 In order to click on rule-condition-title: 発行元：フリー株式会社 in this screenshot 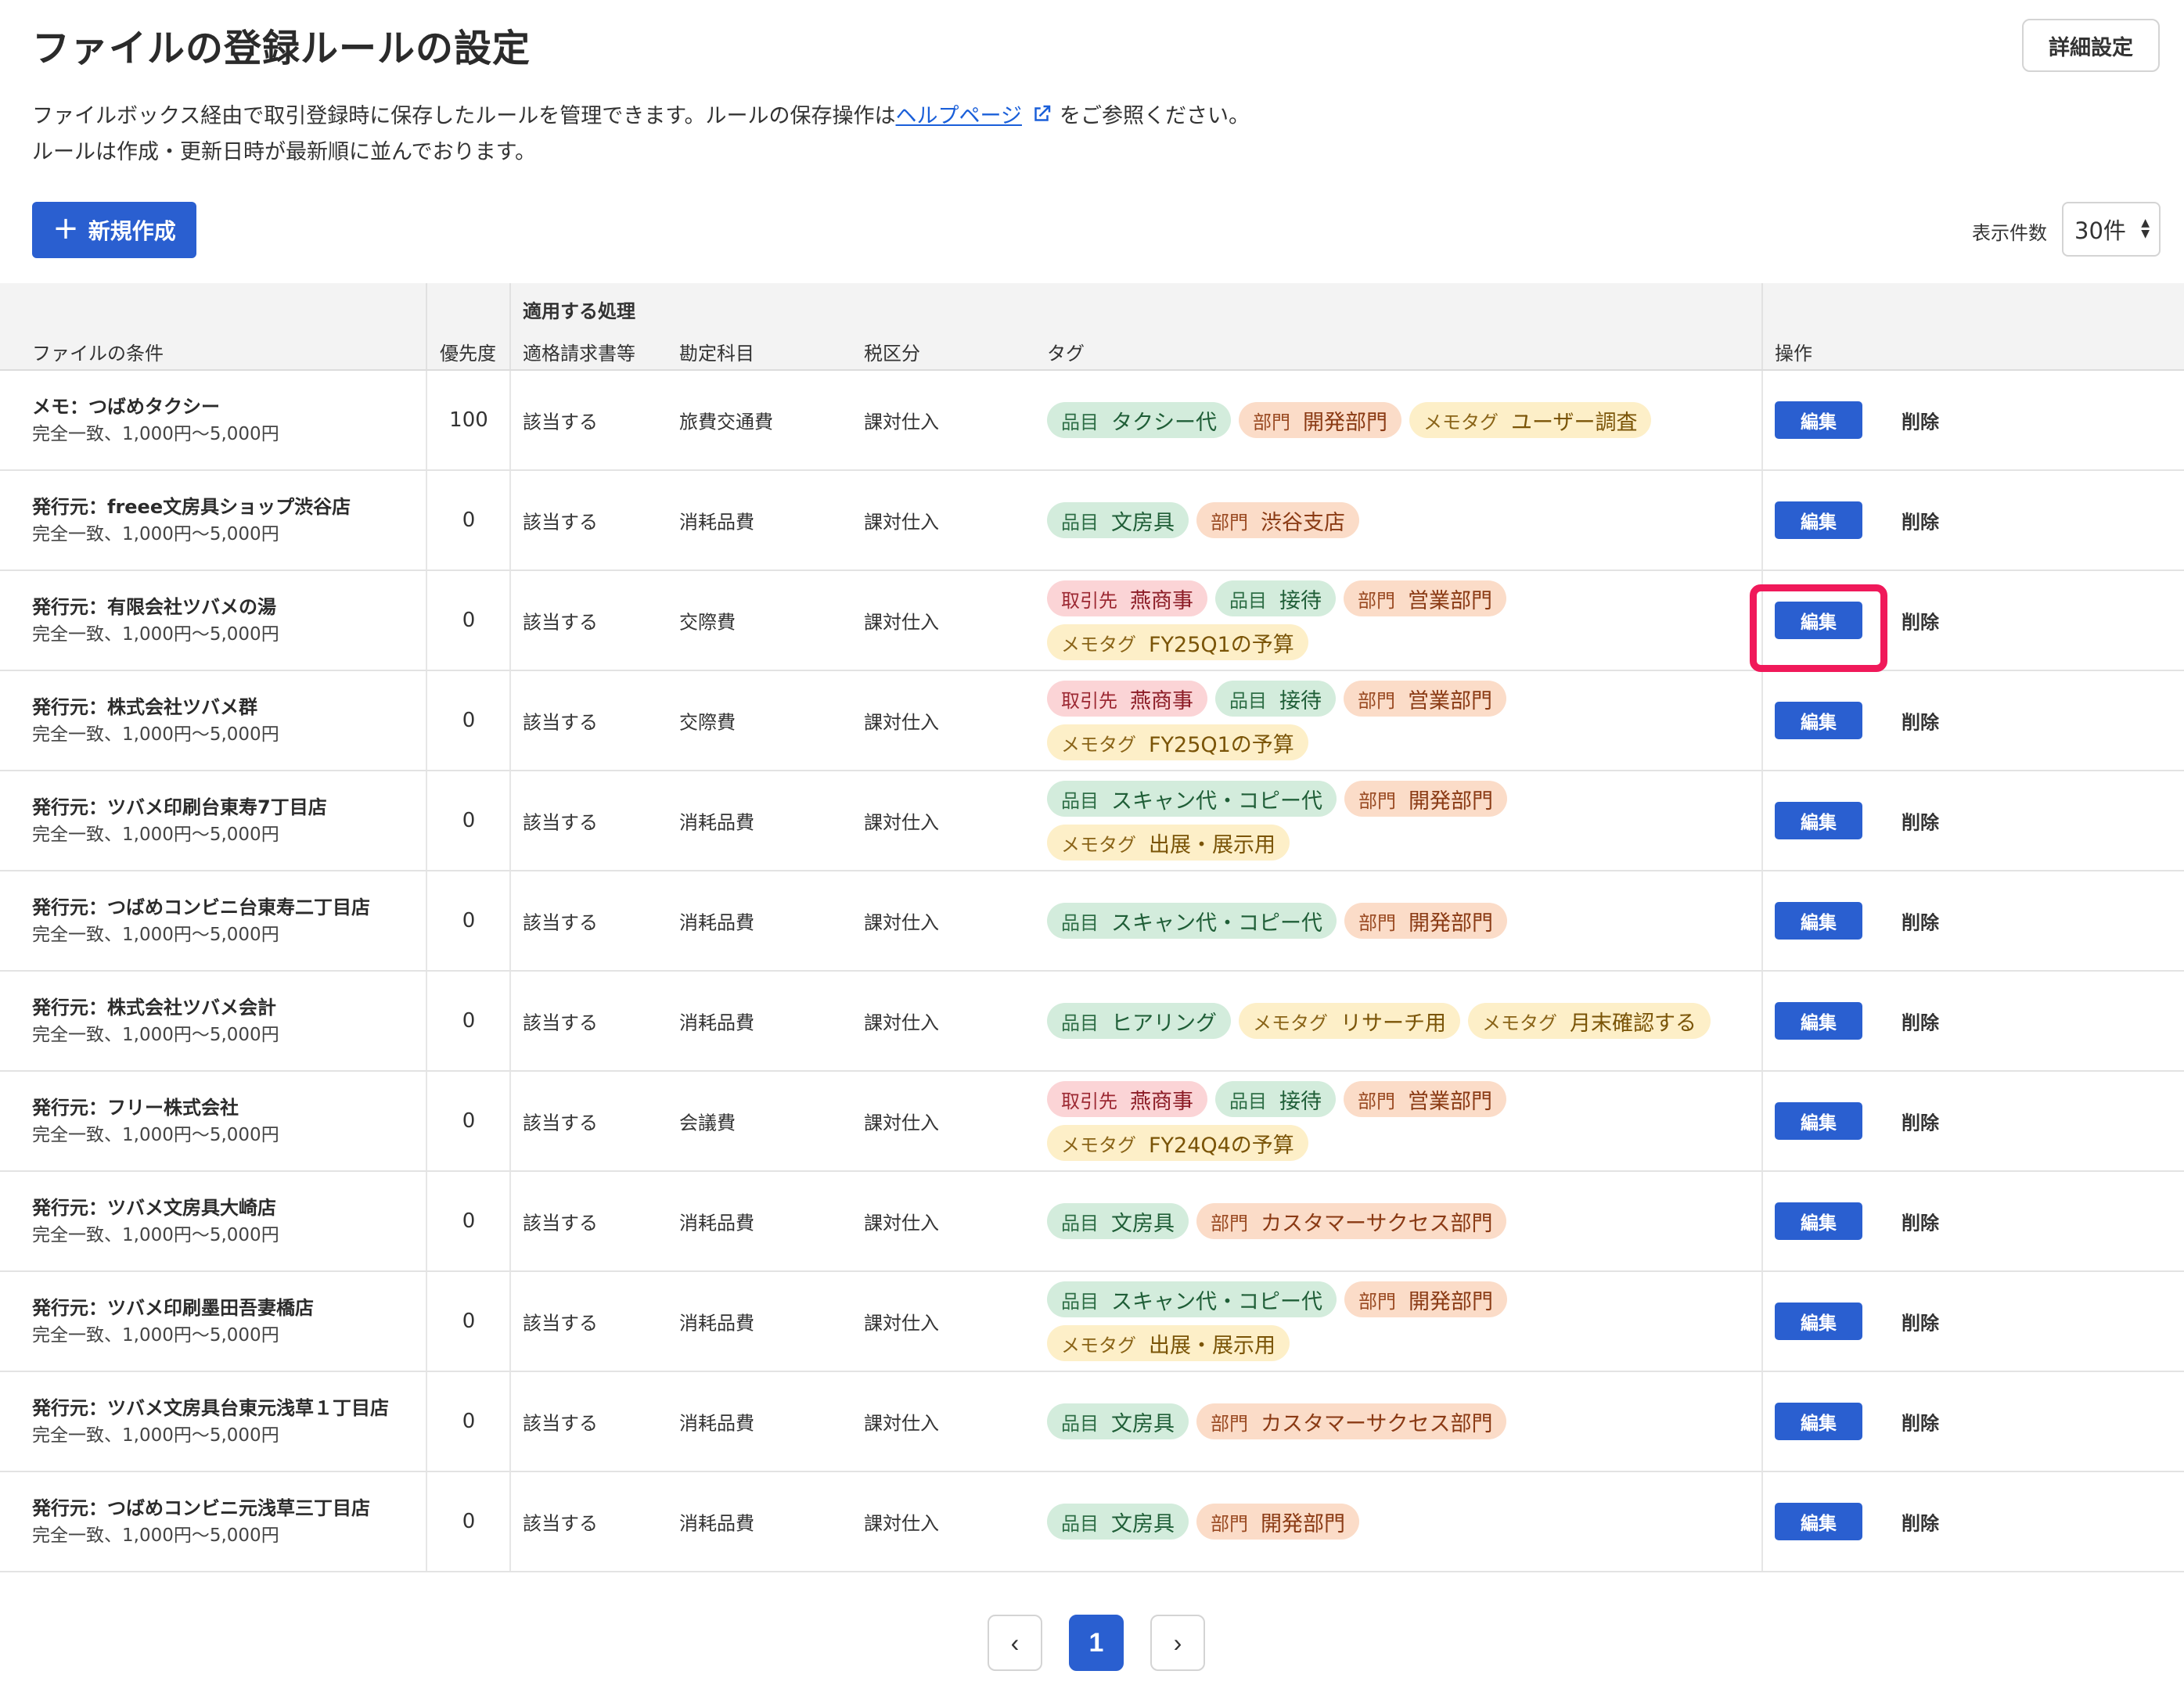, I will do `click(135, 1108)`.